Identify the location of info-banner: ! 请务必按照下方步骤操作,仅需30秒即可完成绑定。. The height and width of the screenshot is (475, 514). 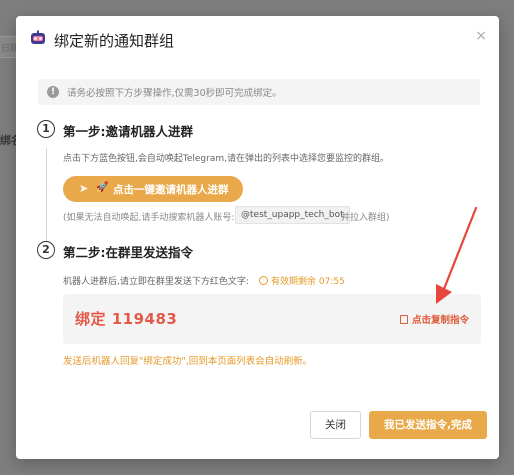
(259, 92).